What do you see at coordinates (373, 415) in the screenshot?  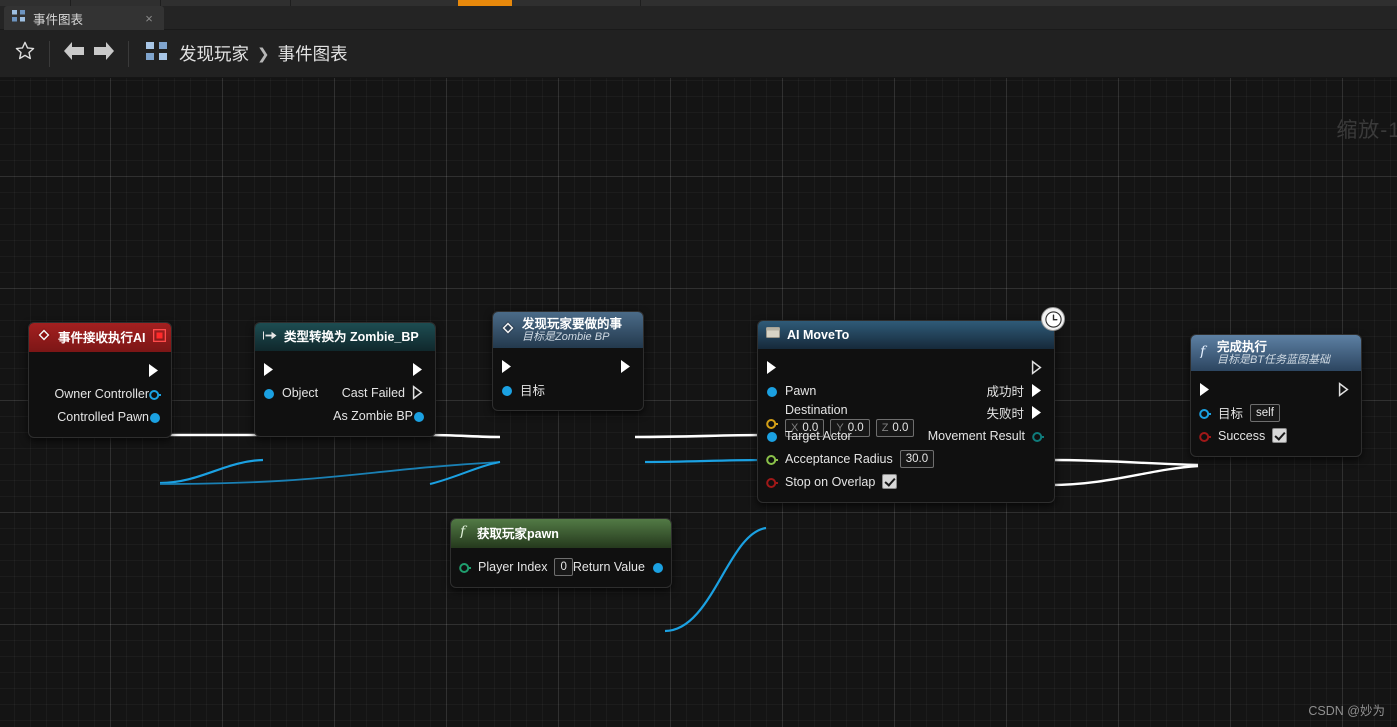 I see `pin-label: As Zombie BP` at bounding box center [373, 415].